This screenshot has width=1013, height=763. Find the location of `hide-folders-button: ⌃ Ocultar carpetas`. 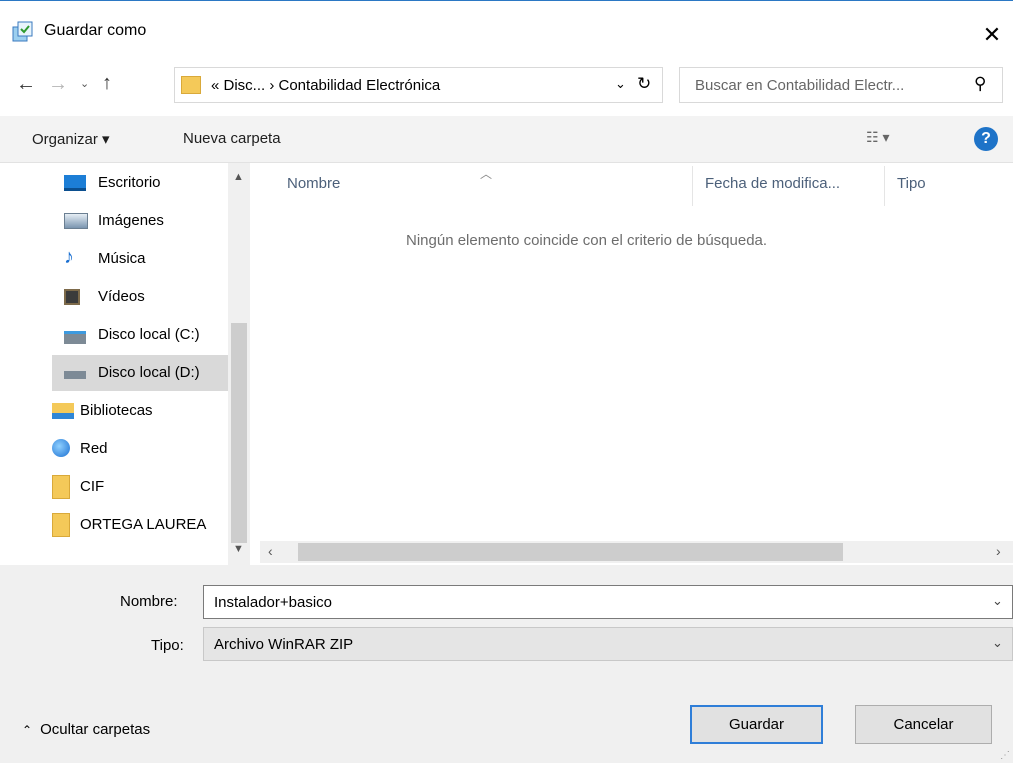

hide-folders-button: ⌃ Ocultar carpetas is located at coordinates (86, 729).